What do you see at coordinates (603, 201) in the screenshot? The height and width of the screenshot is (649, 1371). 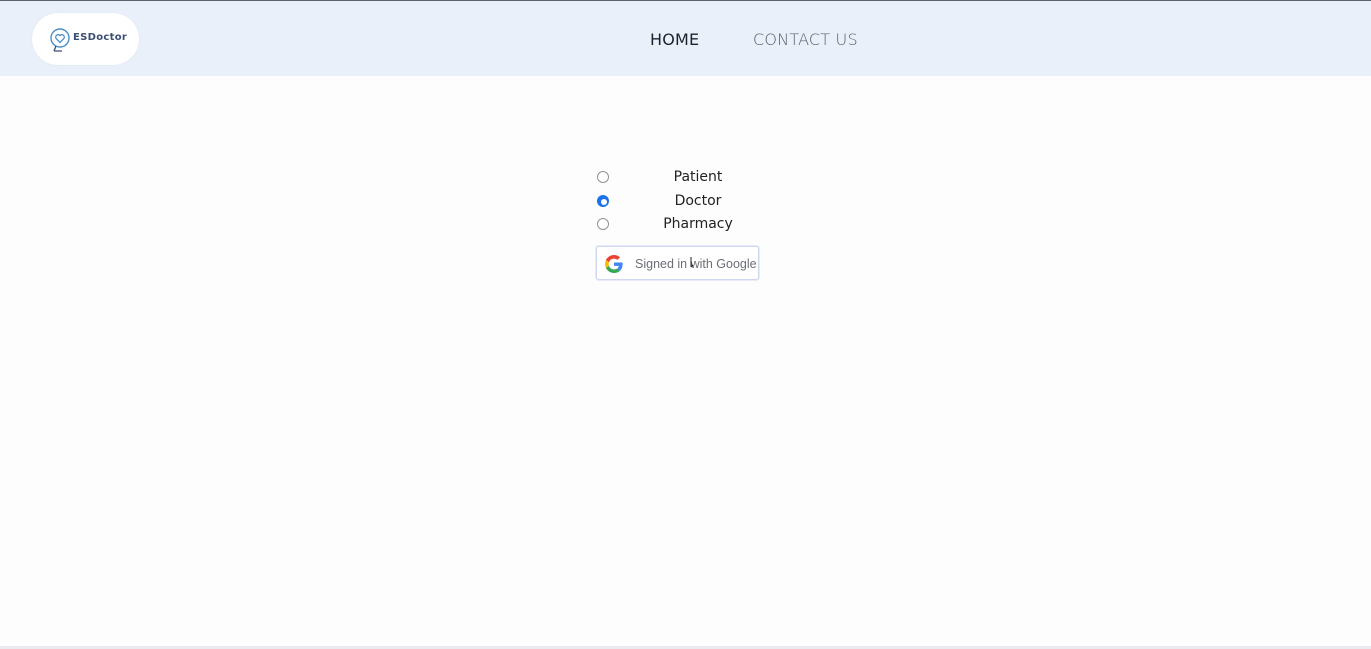 I see `doctor-radio` at bounding box center [603, 201].